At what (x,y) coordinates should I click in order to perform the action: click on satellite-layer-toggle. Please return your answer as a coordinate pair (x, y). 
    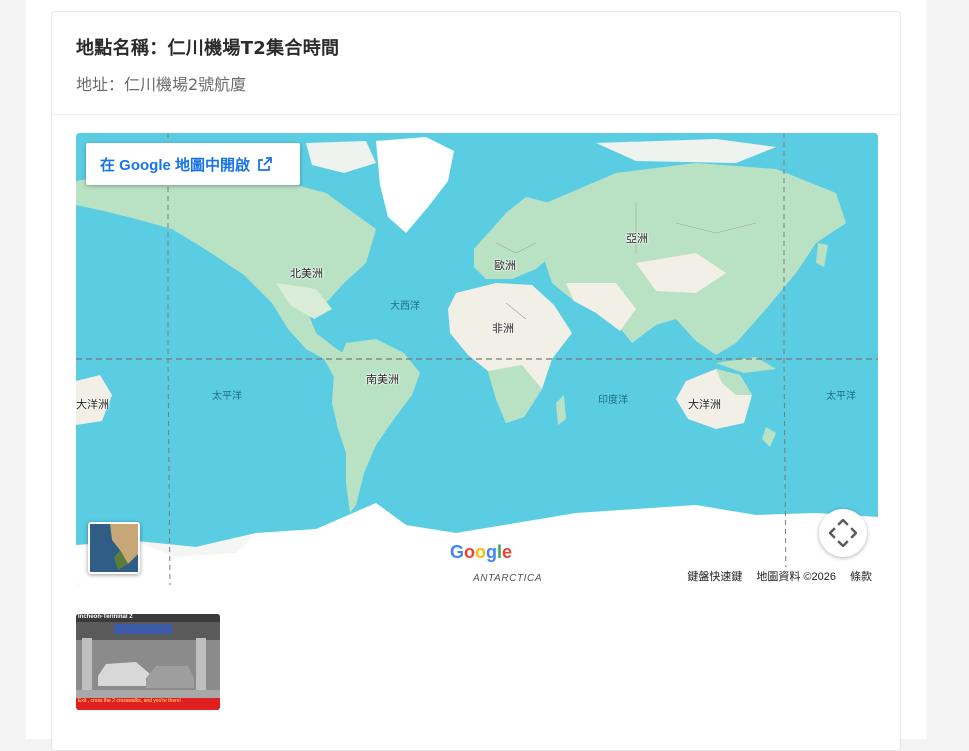
    Looking at the image, I should click on (114, 548).